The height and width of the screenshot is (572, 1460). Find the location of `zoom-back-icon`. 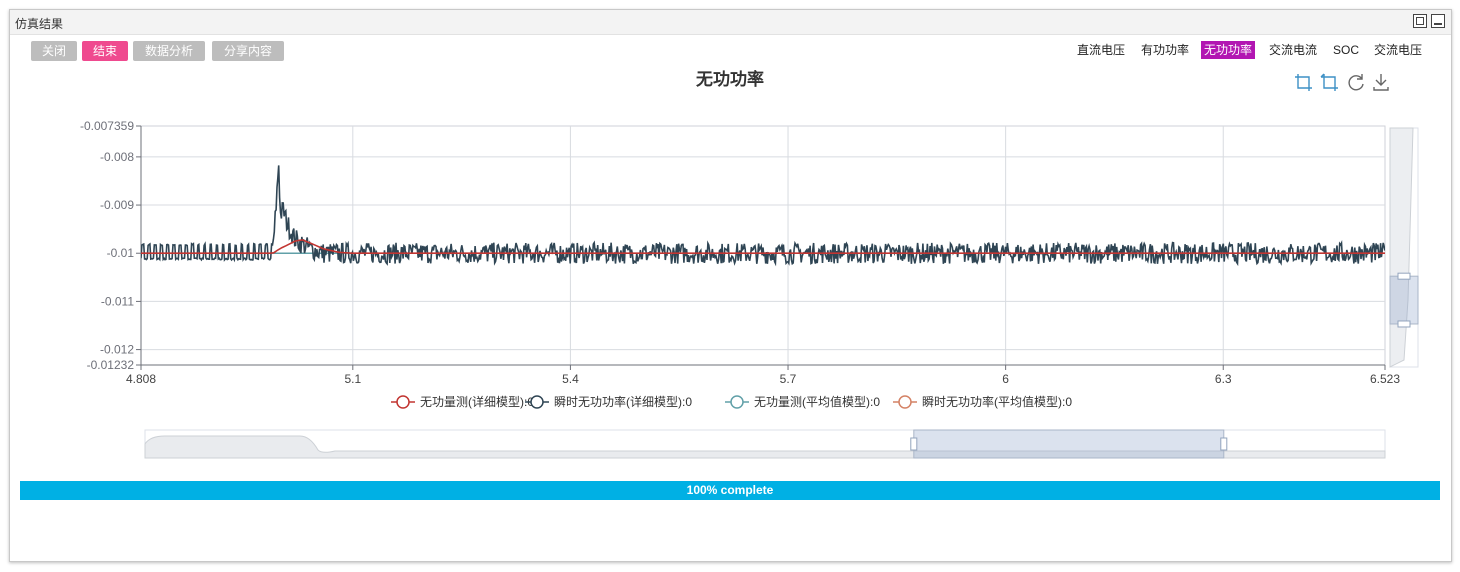

zoom-back-icon is located at coordinates (1329, 82).